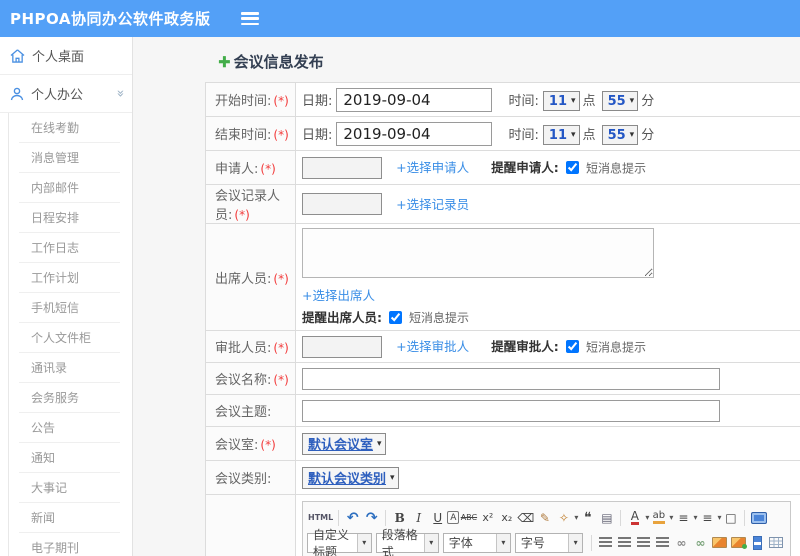 The width and height of the screenshot is (800, 556). What do you see at coordinates (561, 135) in the screenshot?
I see `end-hour-select: 11` at bounding box center [561, 135].